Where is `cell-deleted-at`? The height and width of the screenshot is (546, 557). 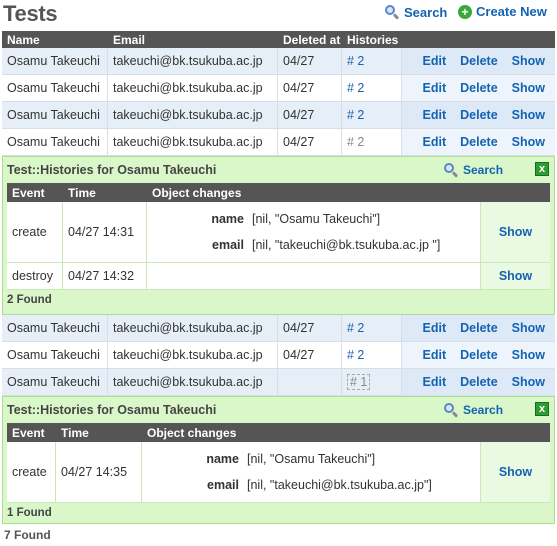 cell-deleted-at is located at coordinates (310, 382).